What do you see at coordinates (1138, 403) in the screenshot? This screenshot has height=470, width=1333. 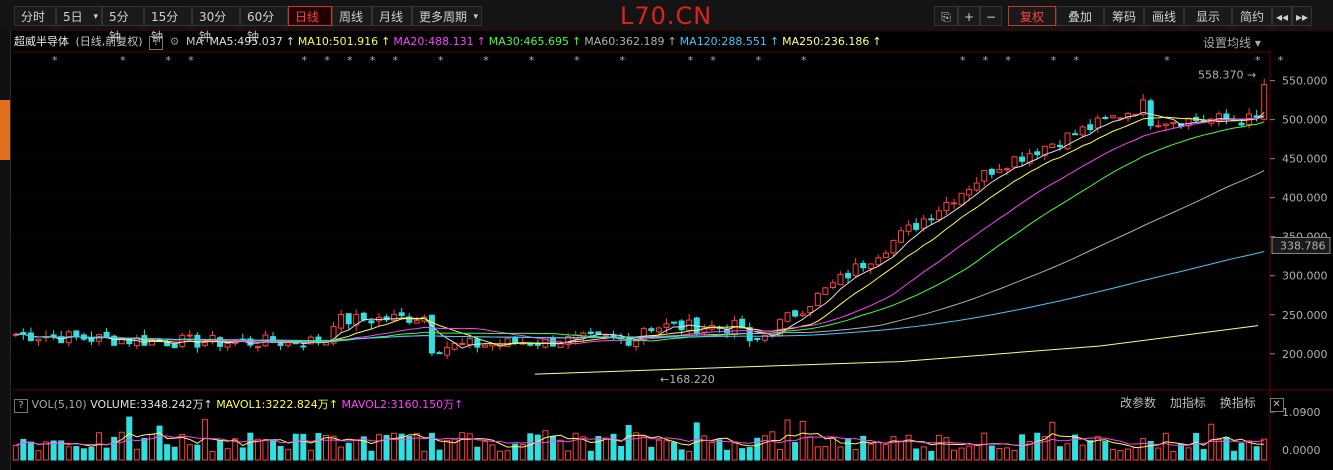 I see `change-params-button: 改参数` at bounding box center [1138, 403].